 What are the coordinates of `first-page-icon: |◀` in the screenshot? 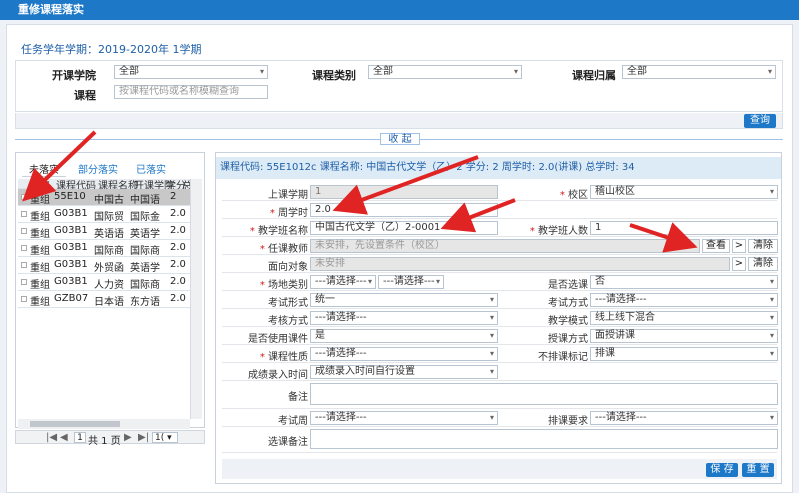 It's located at (51, 437).